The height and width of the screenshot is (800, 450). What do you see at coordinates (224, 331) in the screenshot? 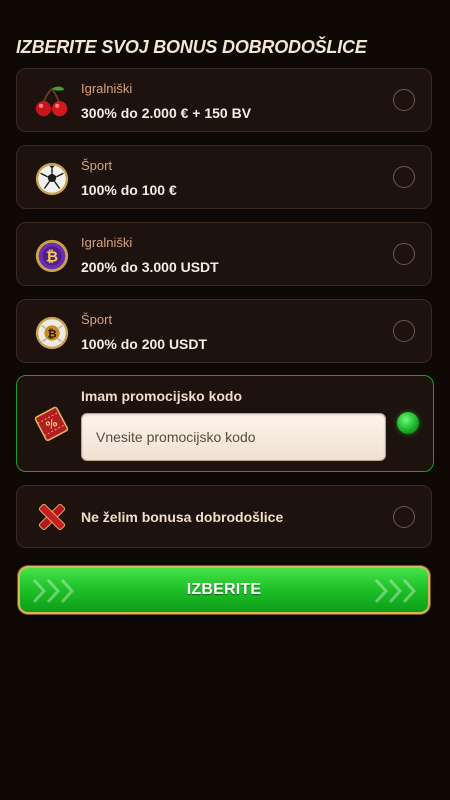
I see `bonus-option-sport-2: ₿ Šport 100% do 200 USDT` at bounding box center [224, 331].